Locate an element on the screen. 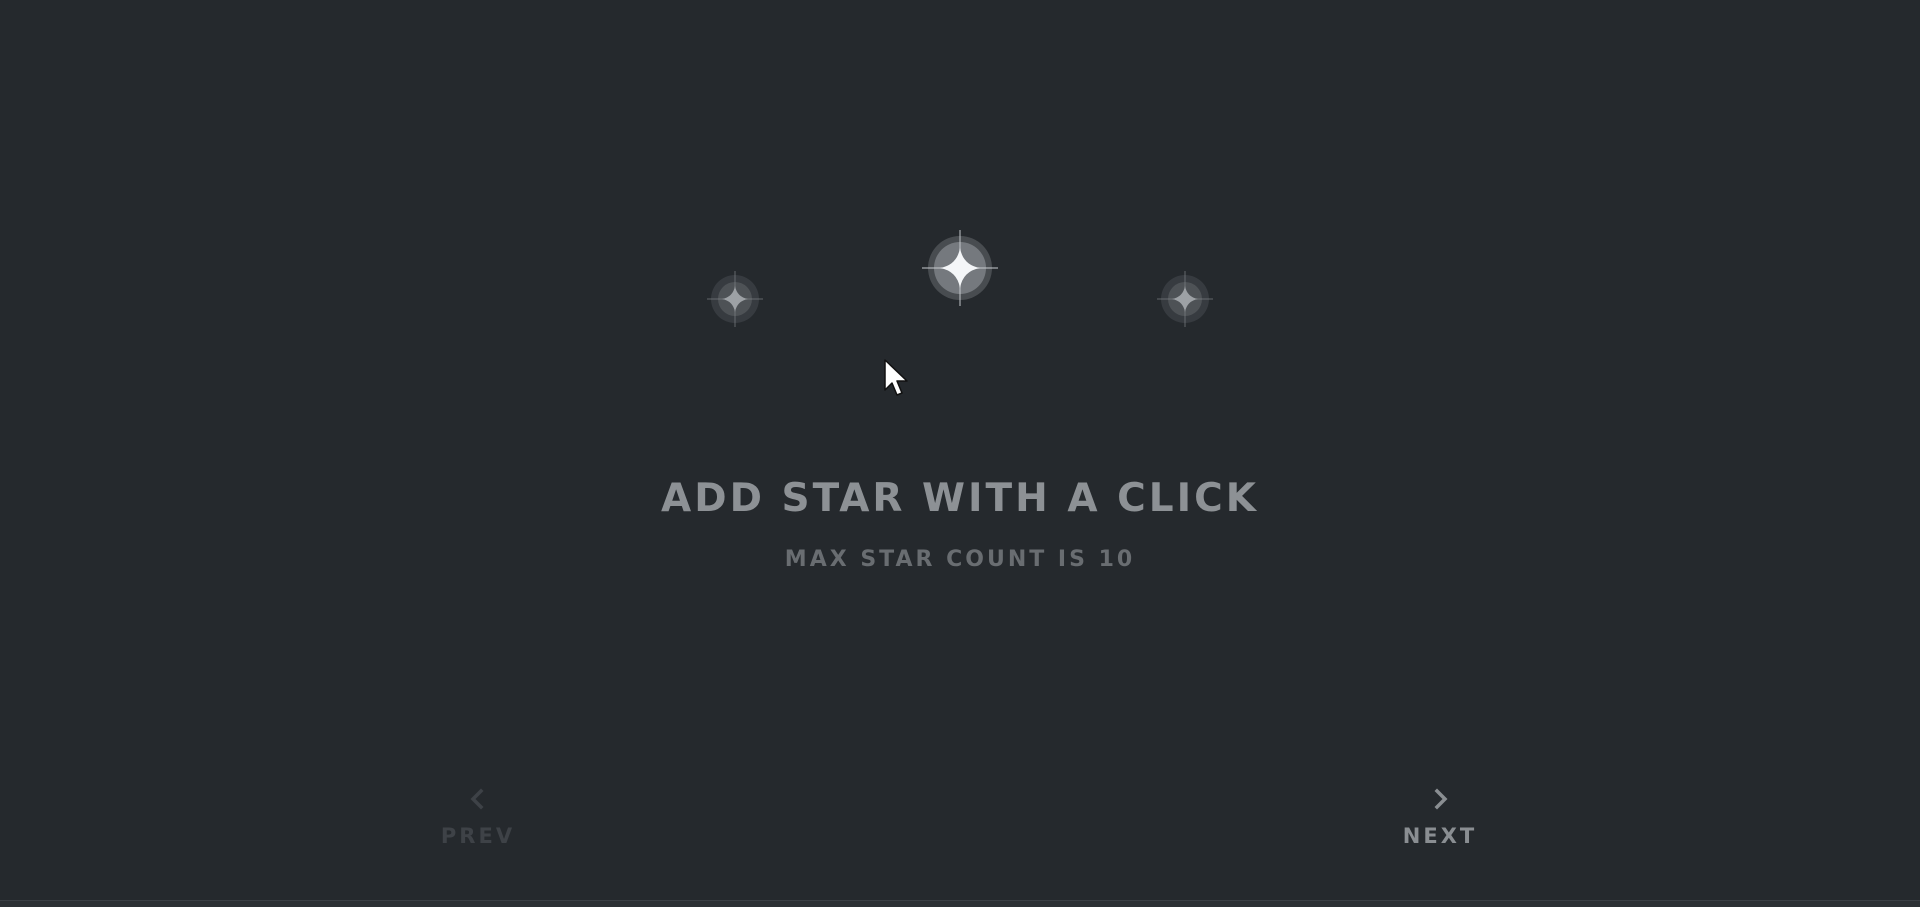 The image size is (1920, 907). star-right is located at coordinates (1185, 299).